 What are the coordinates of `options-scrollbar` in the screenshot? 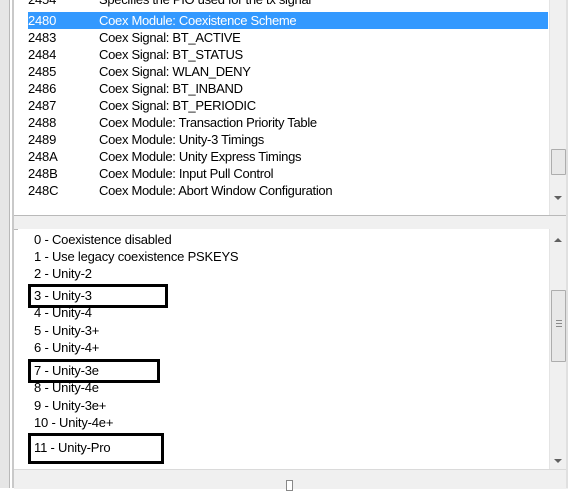 It's located at (557, 349).